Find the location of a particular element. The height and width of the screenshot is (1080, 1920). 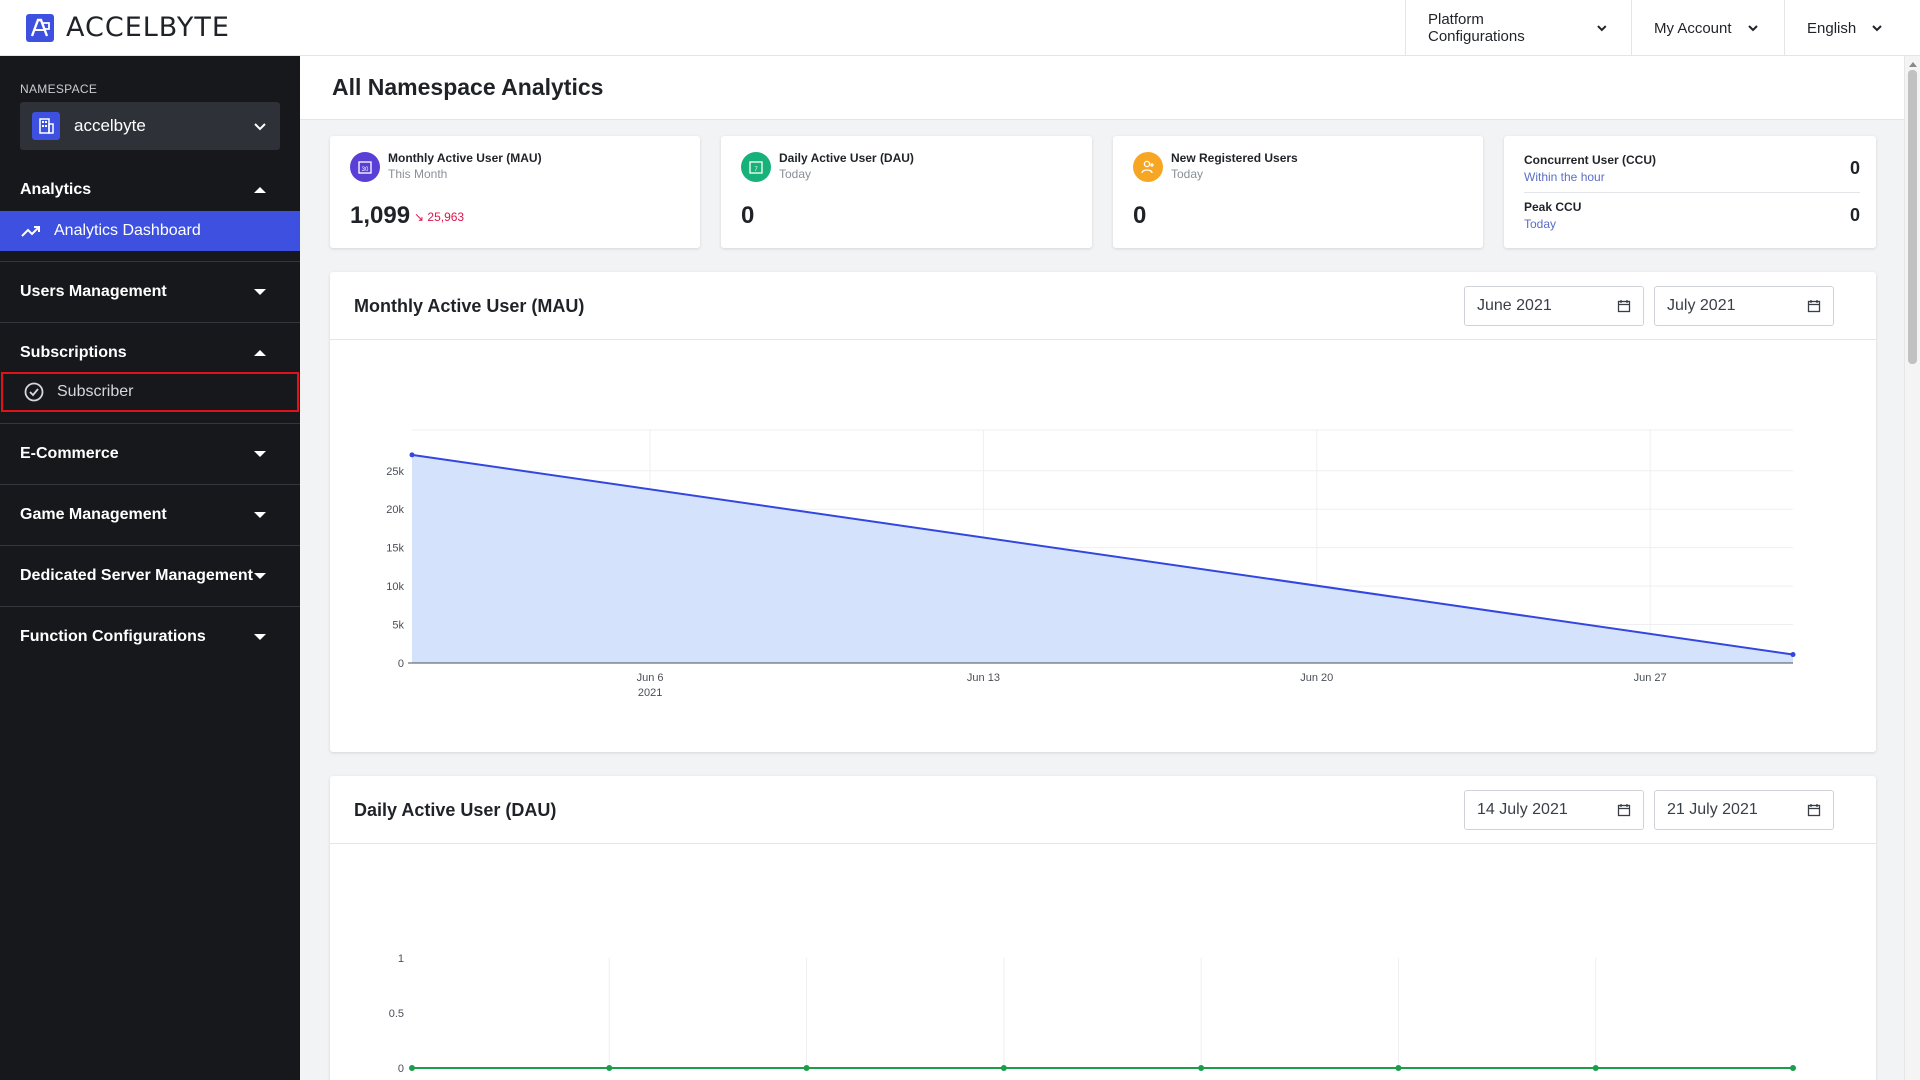

end-date-picker: July 2021 is located at coordinates (1744, 306).